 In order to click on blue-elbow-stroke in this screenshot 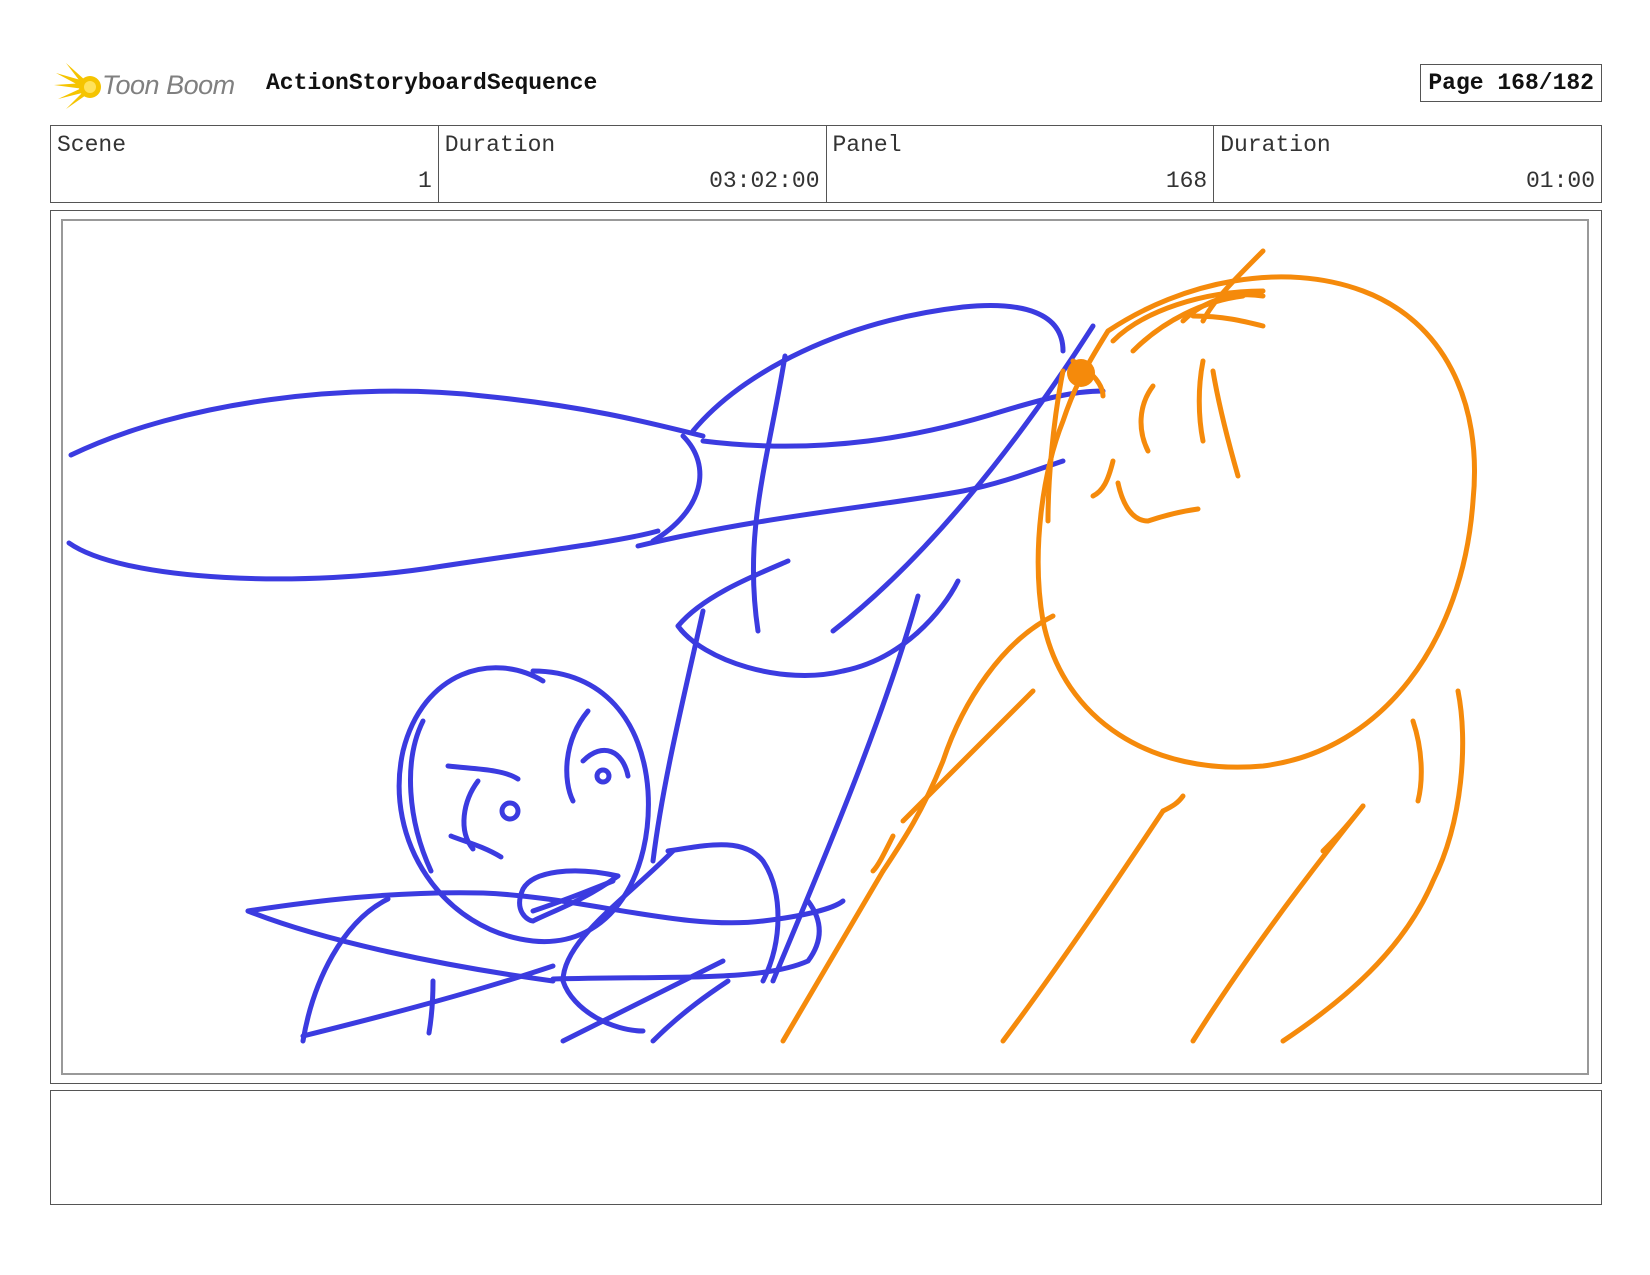, I will do `click(676, 488)`.